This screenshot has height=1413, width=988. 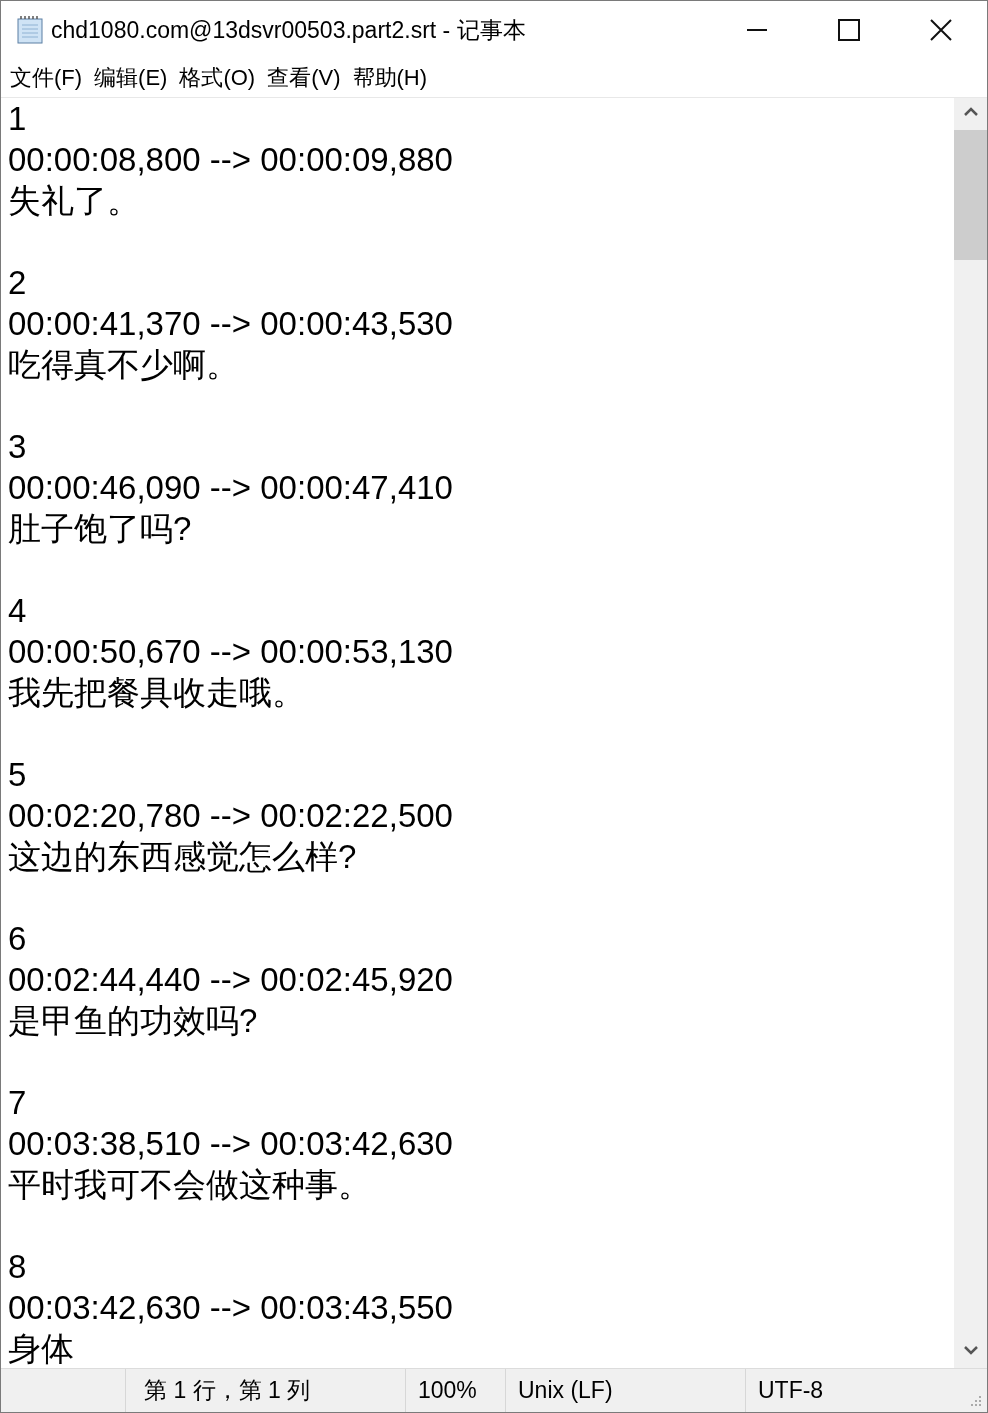 I want to click on subtitle-index: 7, so click(x=18, y=1103).